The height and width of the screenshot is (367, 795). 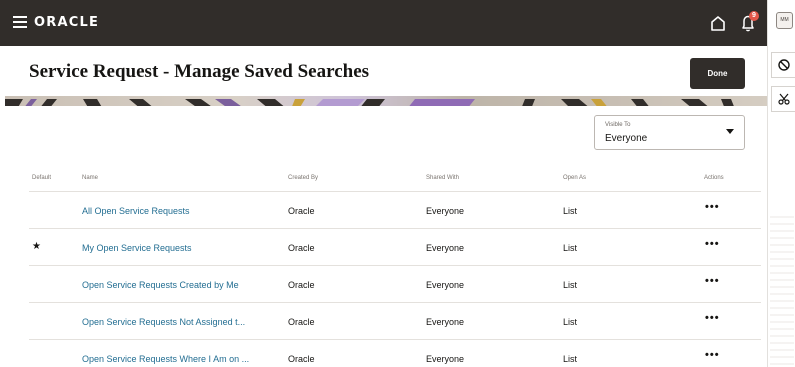 I want to click on page-title: Service Request - Manage Saved Searches, so click(x=199, y=71).